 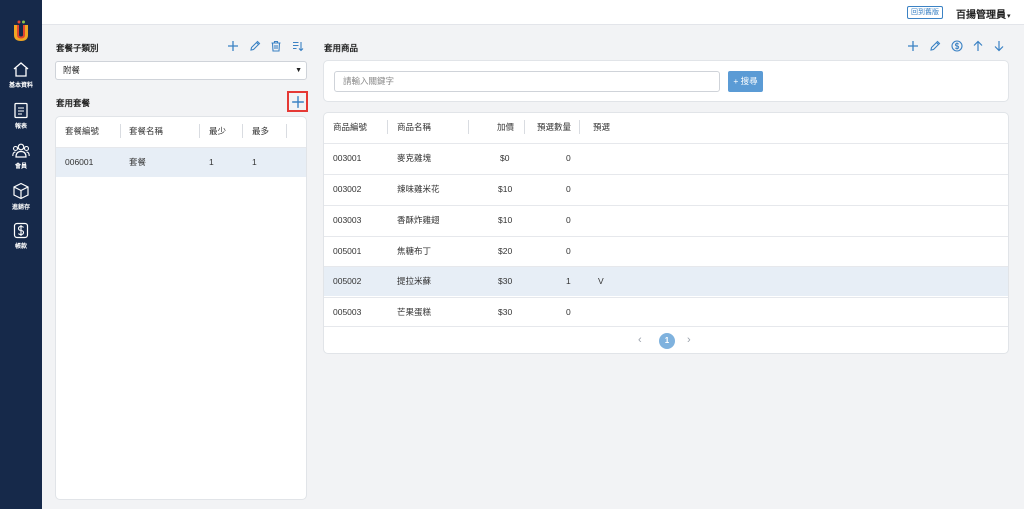 What do you see at coordinates (533, 12) in the screenshot?
I see `top-bar: 回到舊版 百揚管理員▾` at bounding box center [533, 12].